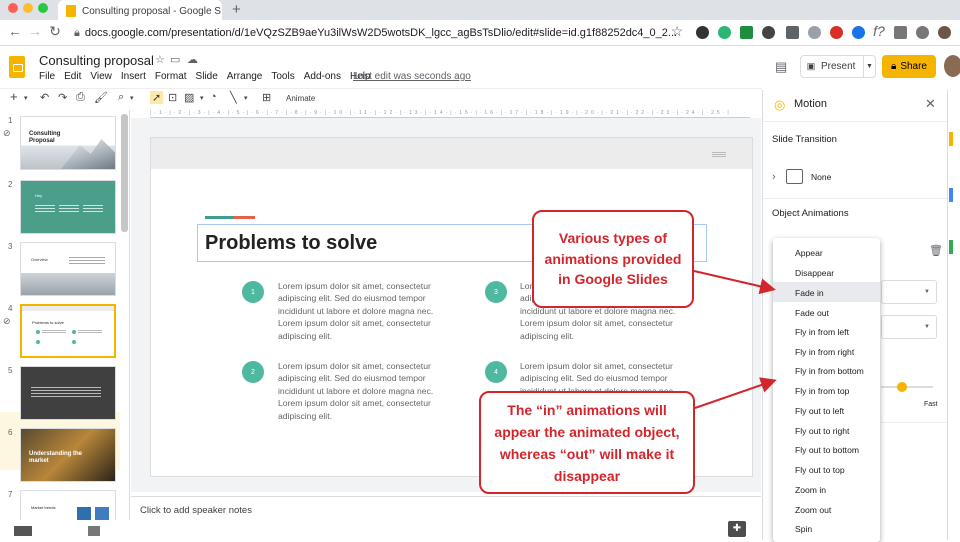 This screenshot has height=542, width=960. What do you see at coordinates (820, 470) in the screenshot?
I see `option-fly-out-top: Fly out to top` at bounding box center [820, 470].